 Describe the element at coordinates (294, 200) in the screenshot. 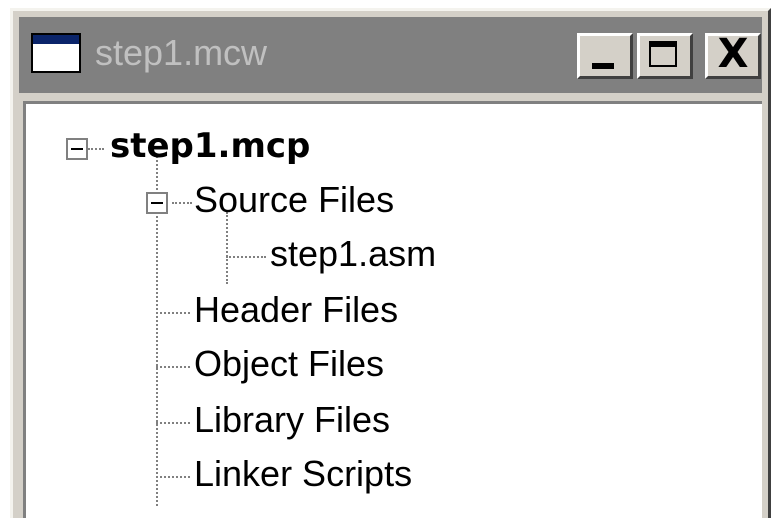

I see `tree-node-source-files: Source Files` at that location.